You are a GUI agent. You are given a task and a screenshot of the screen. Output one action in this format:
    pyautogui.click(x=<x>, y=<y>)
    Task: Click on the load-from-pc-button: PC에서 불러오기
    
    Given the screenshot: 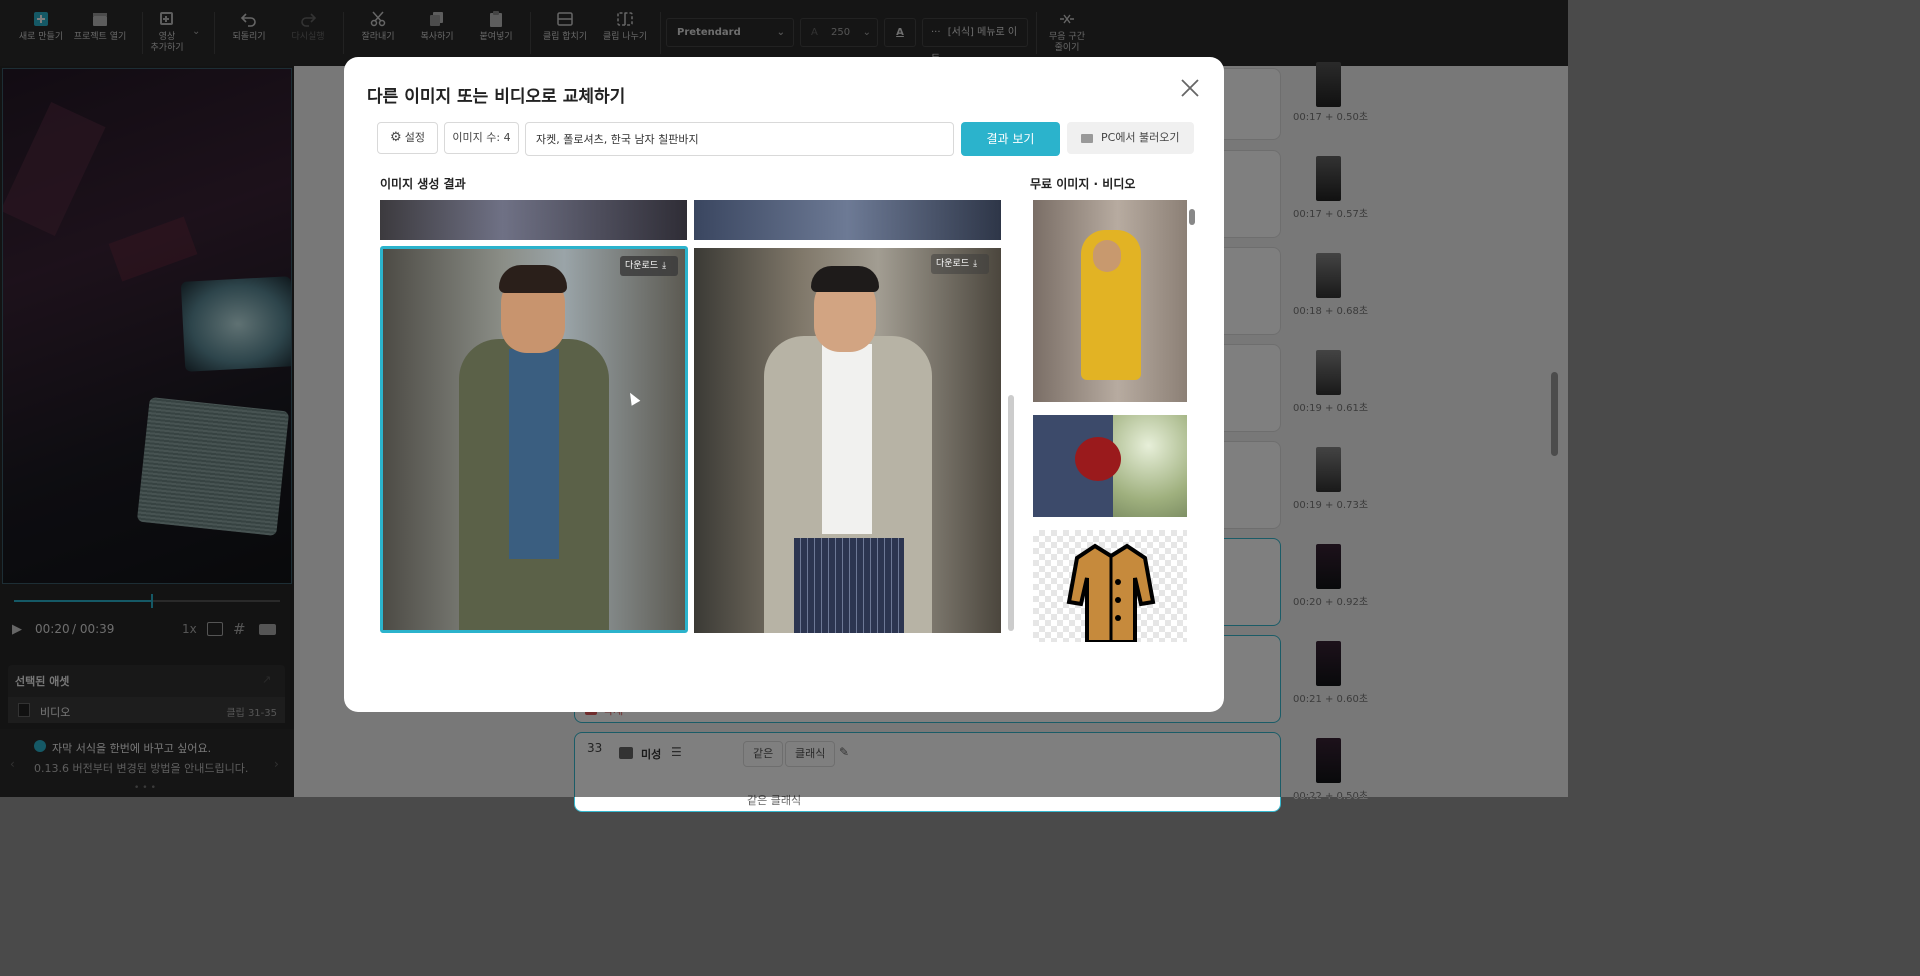 What is the action you would take?
    pyautogui.click(x=1130, y=138)
    